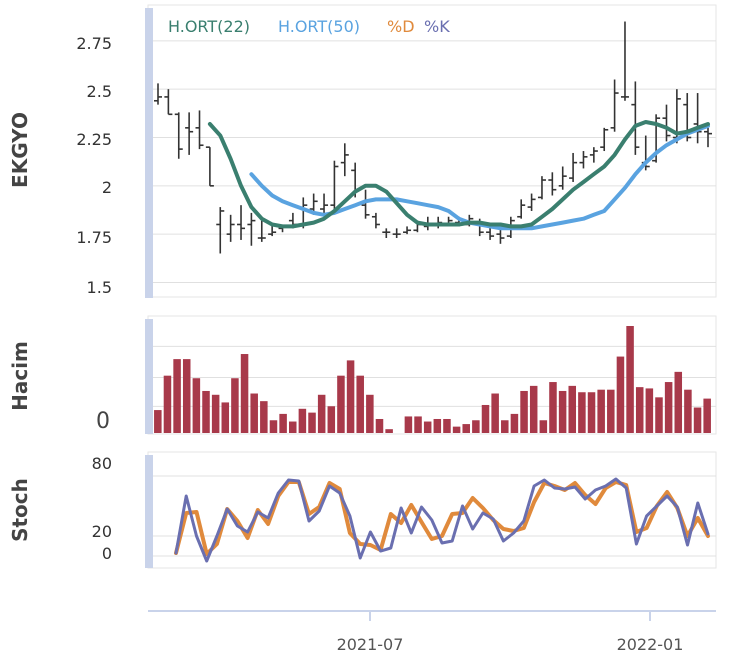 The width and height of the screenshot is (732, 664). Describe the element at coordinates (149, 153) in the screenshot. I see `price-scrollbar` at that location.